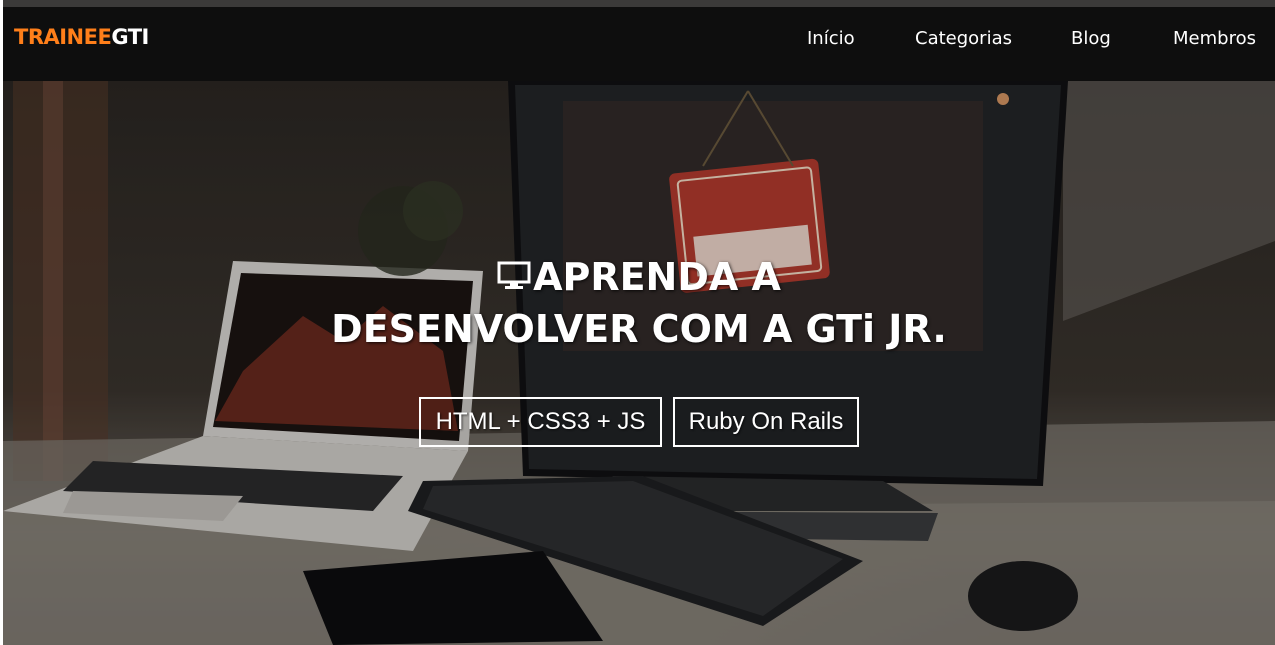 The image size is (1275, 645). I want to click on top-strip, so click(639, 3).